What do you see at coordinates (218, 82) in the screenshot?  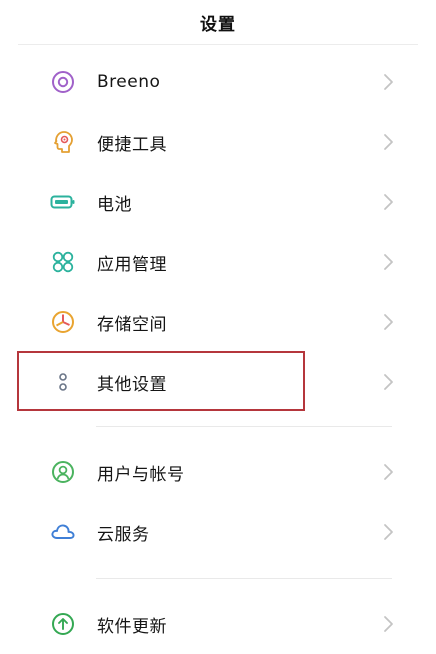 I see `settings-item-breeno: Breeno` at bounding box center [218, 82].